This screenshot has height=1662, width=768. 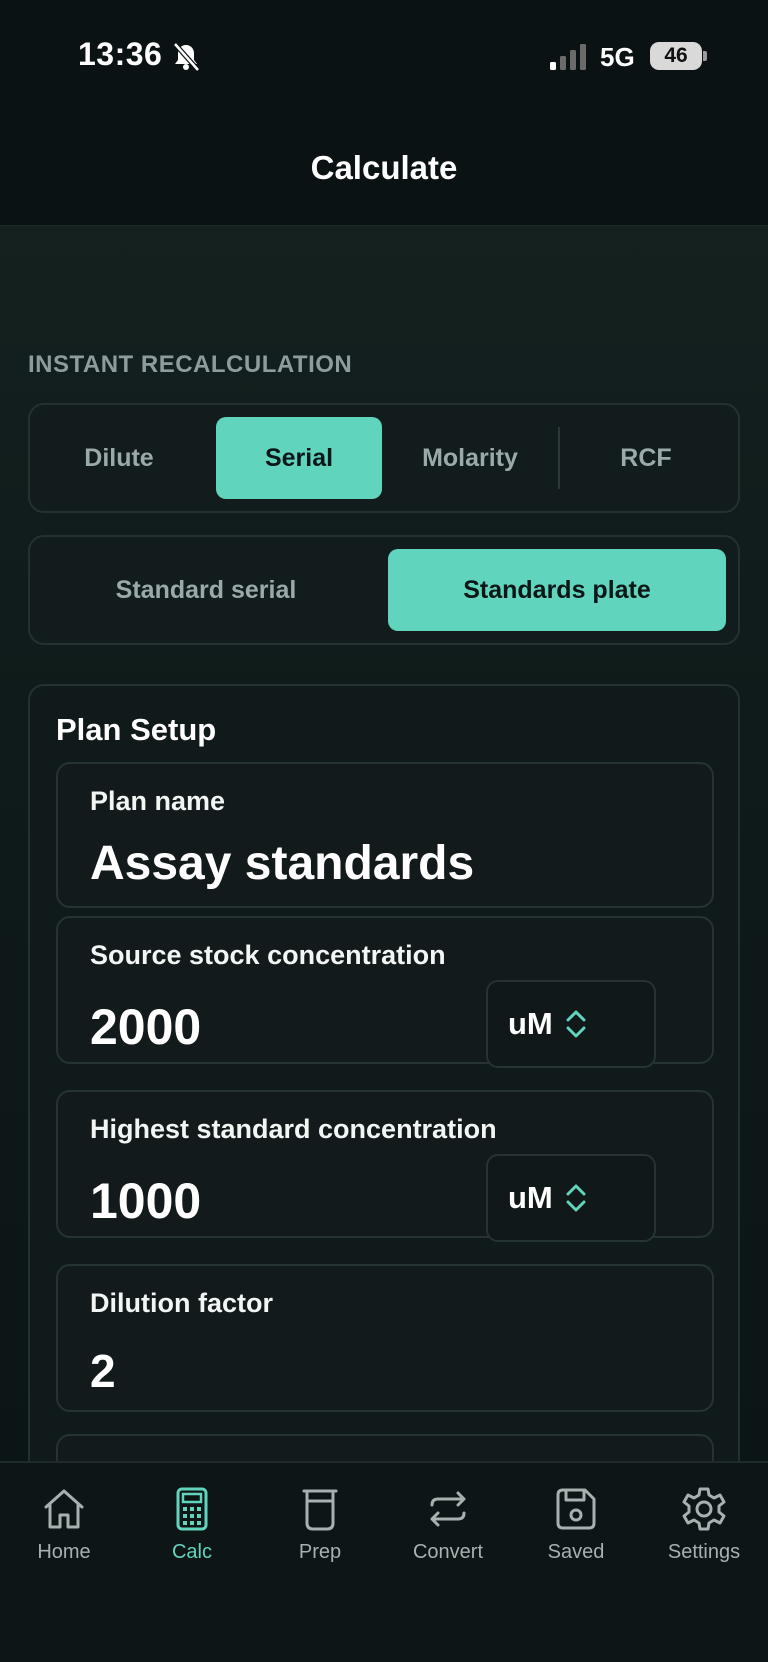 I want to click on tab-home: Home, so click(x=64, y=1524).